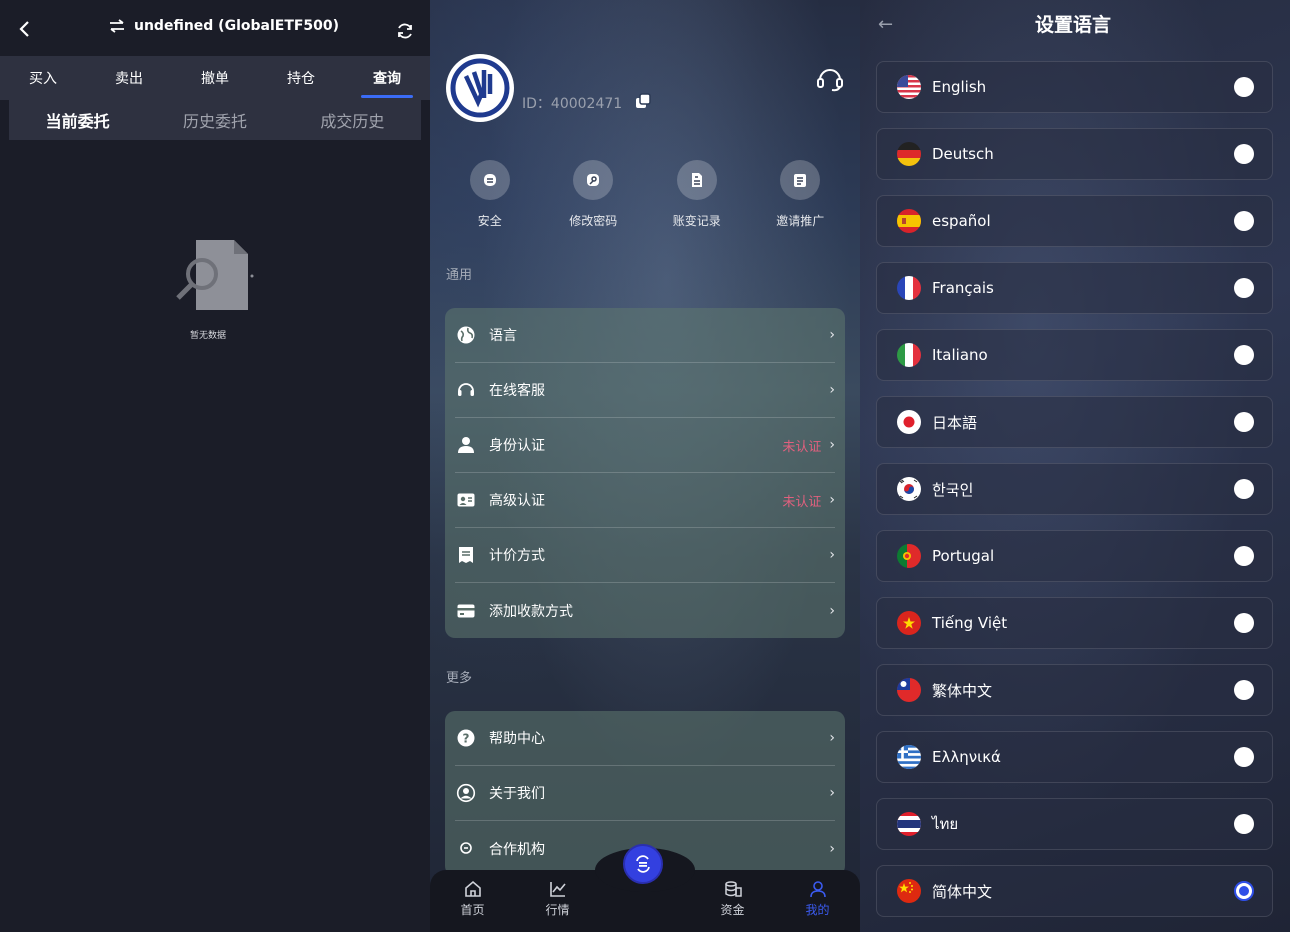 This screenshot has width=1290, height=932. Describe the element at coordinates (1074, 87) in the screenshot. I see `language-option-english: English` at that location.